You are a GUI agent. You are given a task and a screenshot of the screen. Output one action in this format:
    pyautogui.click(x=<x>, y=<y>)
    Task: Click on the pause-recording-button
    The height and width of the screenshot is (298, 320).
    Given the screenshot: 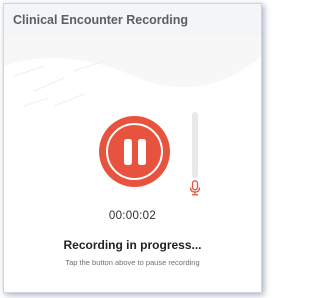 What is the action you would take?
    pyautogui.click(x=134, y=151)
    